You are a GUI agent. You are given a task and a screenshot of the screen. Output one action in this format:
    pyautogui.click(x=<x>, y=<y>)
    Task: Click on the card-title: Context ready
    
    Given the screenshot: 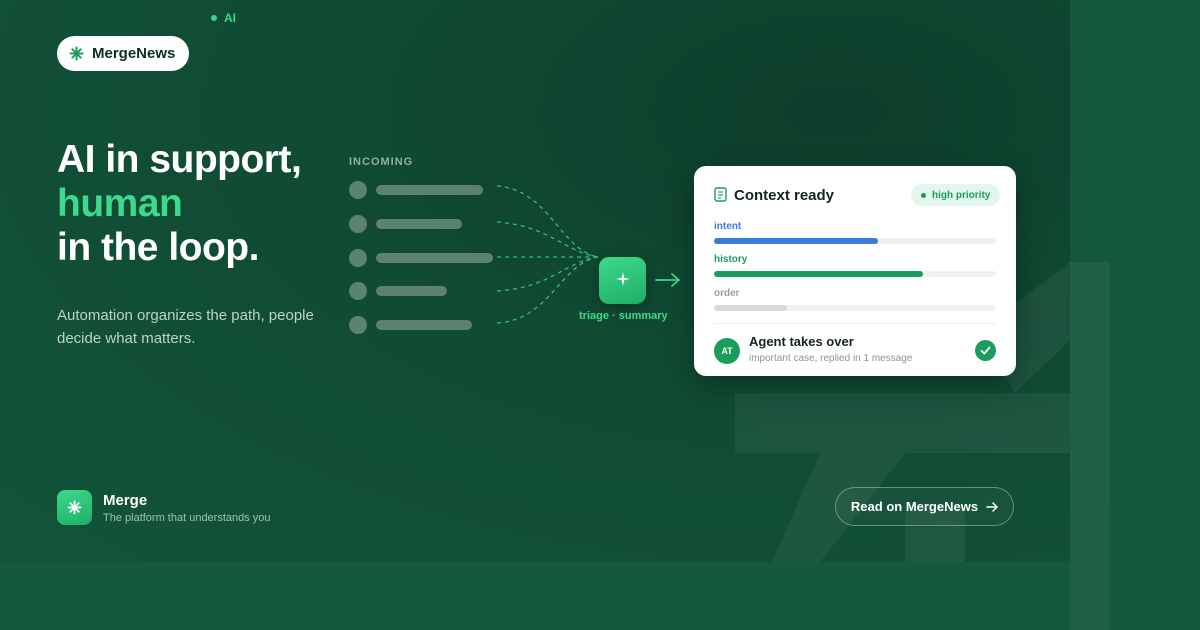 What is the action you would take?
    pyautogui.click(x=784, y=195)
    